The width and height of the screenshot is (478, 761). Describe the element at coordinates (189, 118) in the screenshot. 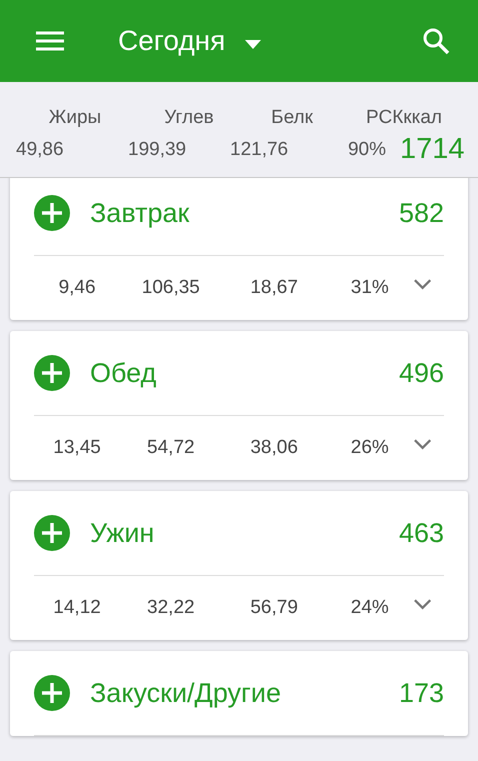

I see `summary-label: Углев` at that location.